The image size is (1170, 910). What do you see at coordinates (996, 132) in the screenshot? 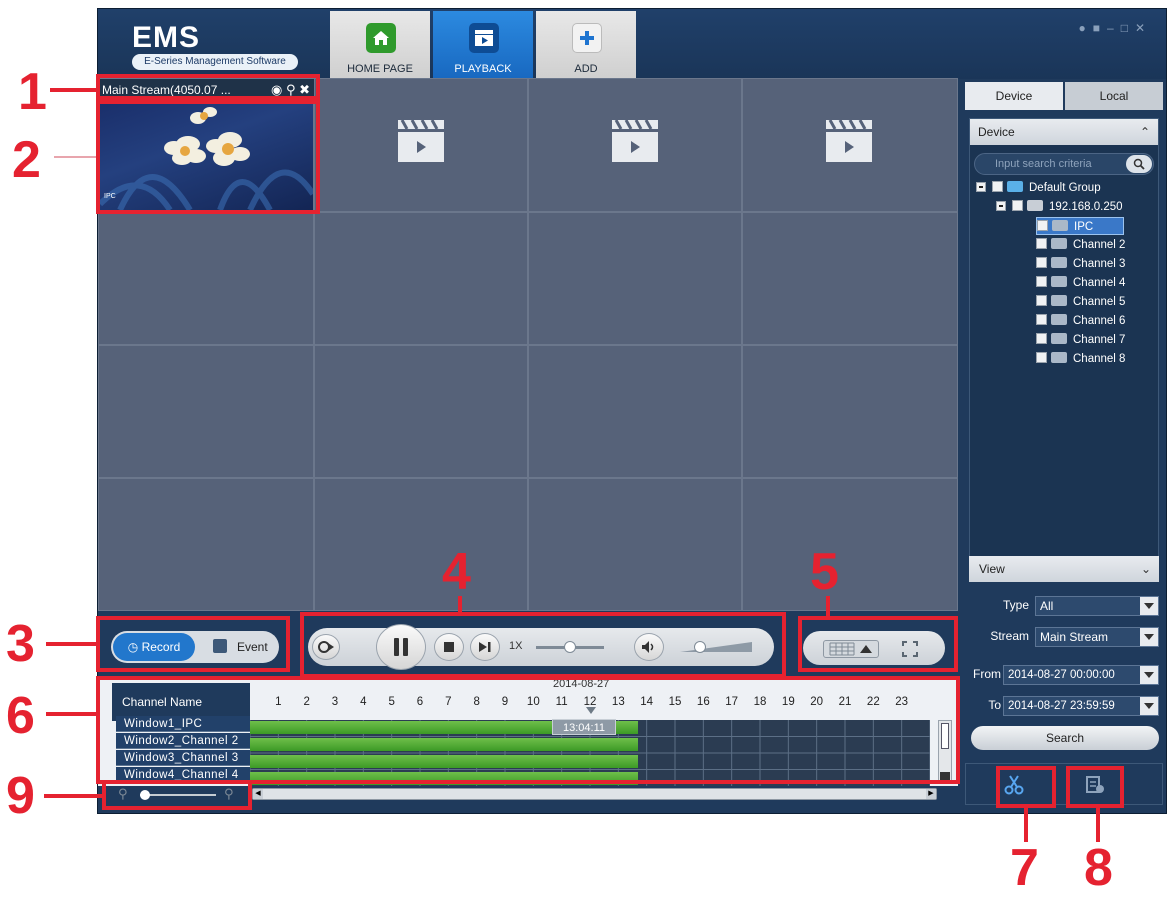
I see `device-section-title: Device` at bounding box center [996, 132].